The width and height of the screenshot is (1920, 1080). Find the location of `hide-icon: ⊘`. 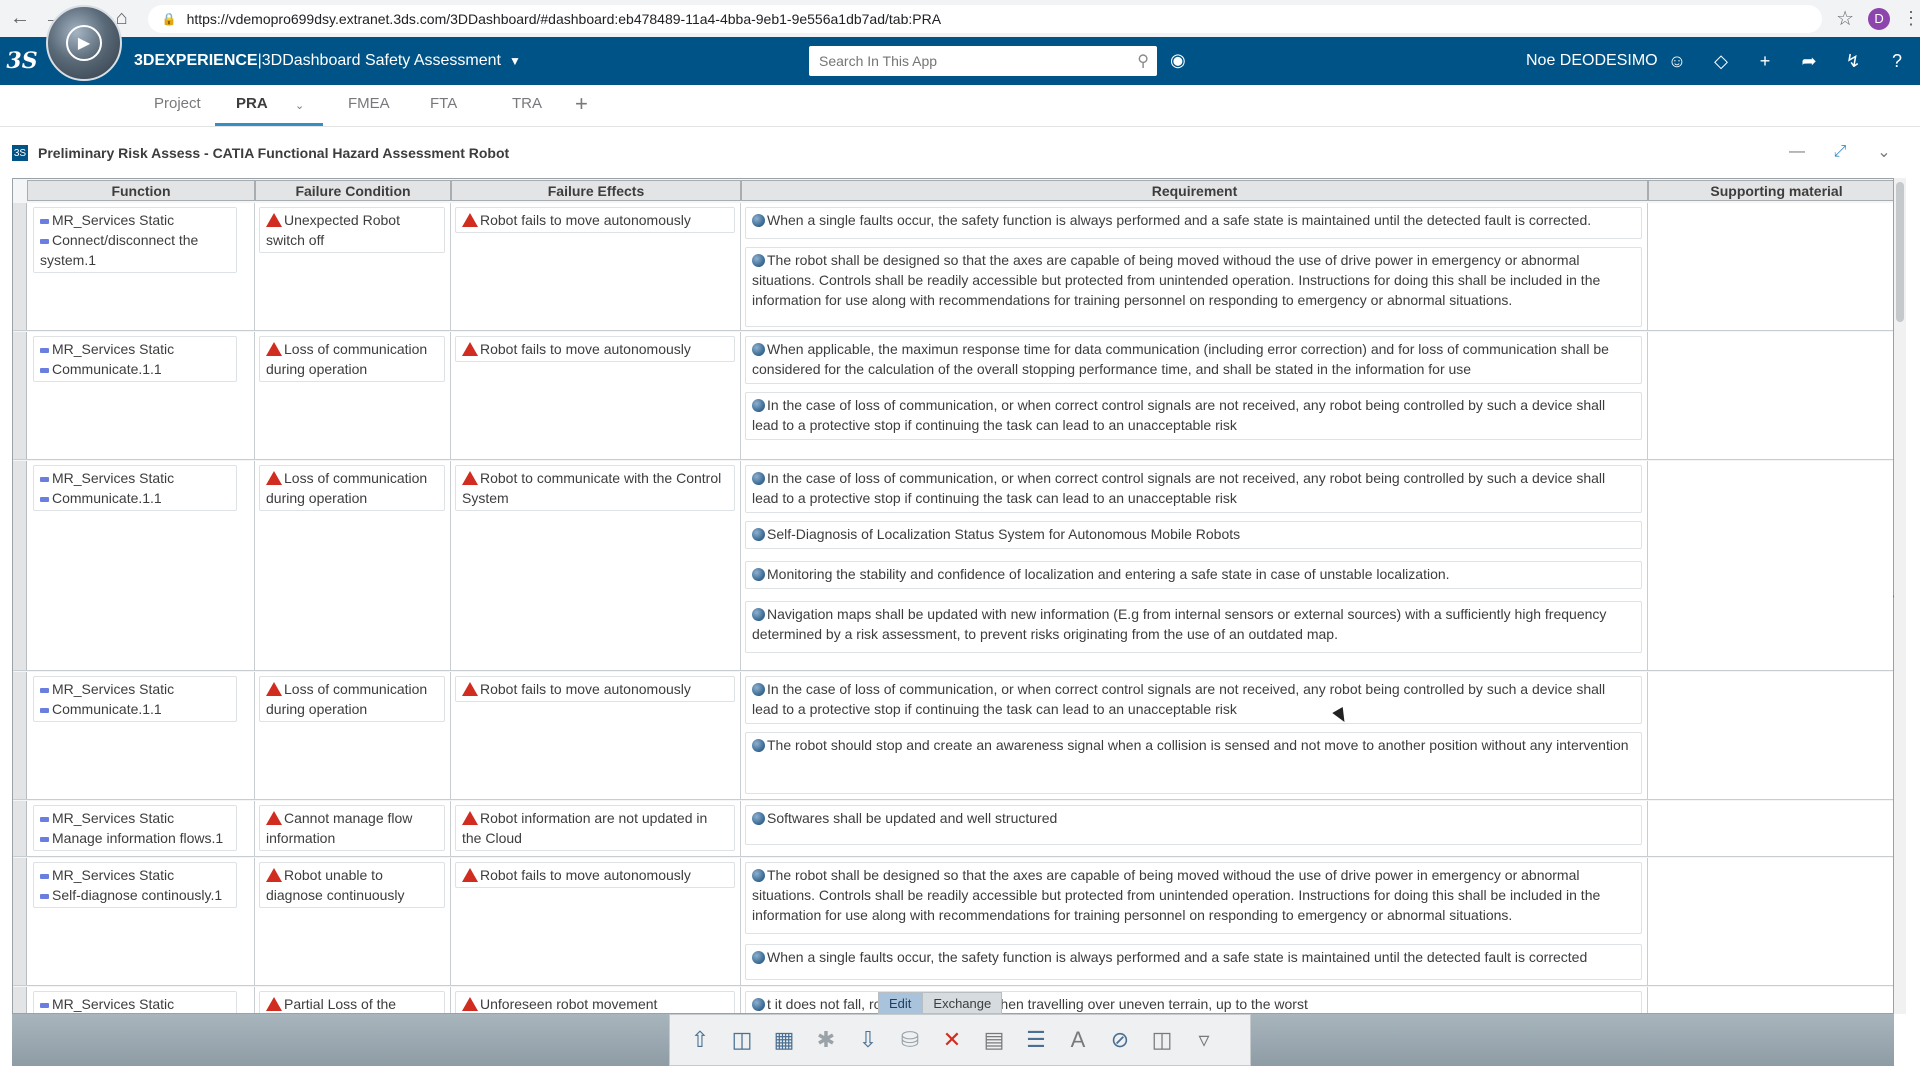

hide-icon: ⊘ is located at coordinates (1120, 1040).